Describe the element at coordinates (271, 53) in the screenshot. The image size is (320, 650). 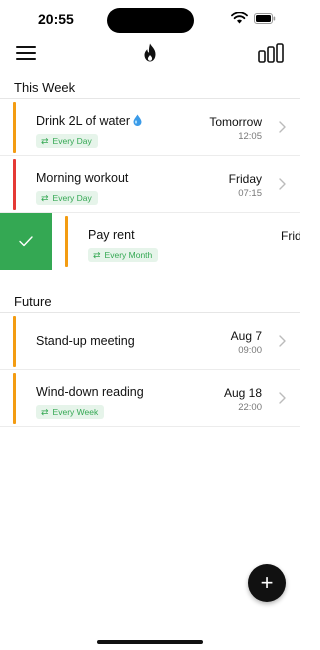
I see `stats-icon` at that location.